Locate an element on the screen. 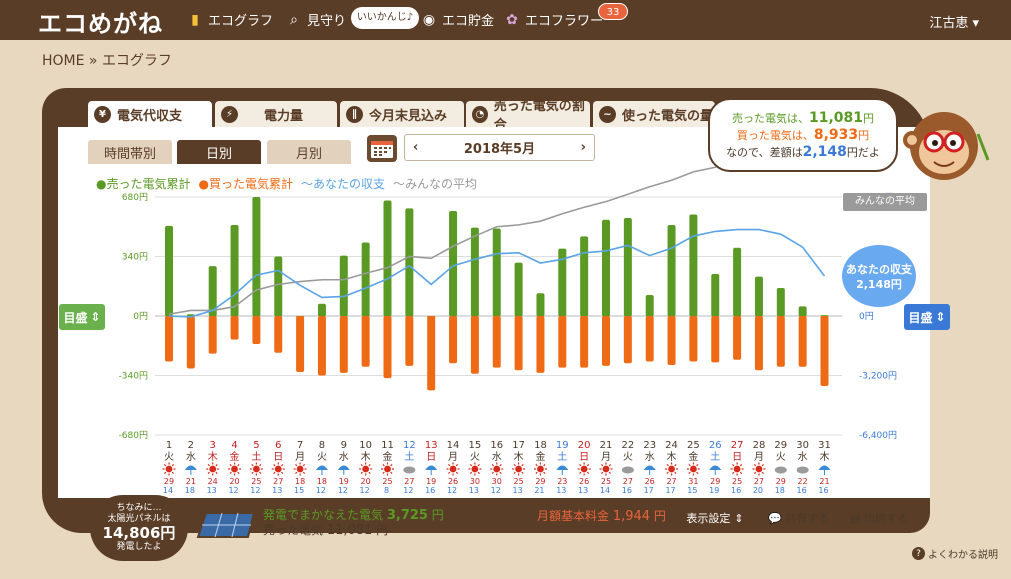 The width and height of the screenshot is (1011, 579). display-settings-label: 表示設定 is located at coordinates (708, 518).